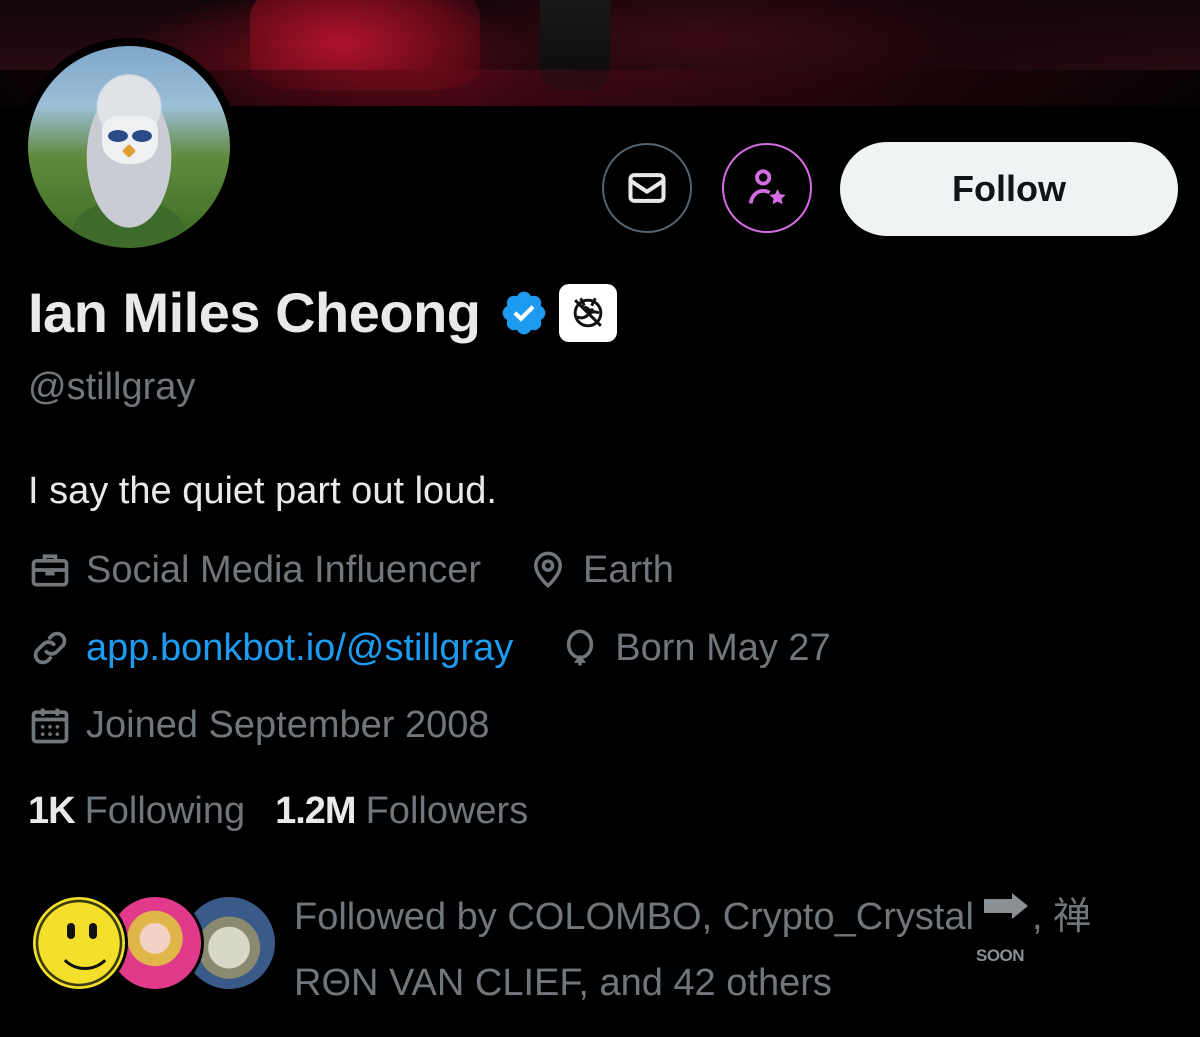 The height and width of the screenshot is (1037, 1200). What do you see at coordinates (1061, 917) in the screenshot?
I see `followed-by-separator: , 禅` at bounding box center [1061, 917].